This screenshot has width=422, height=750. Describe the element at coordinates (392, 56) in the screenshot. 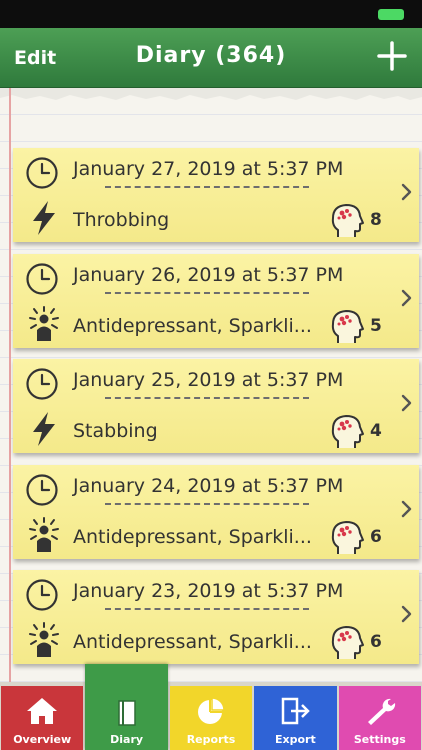

I see `add-entry-button` at that location.